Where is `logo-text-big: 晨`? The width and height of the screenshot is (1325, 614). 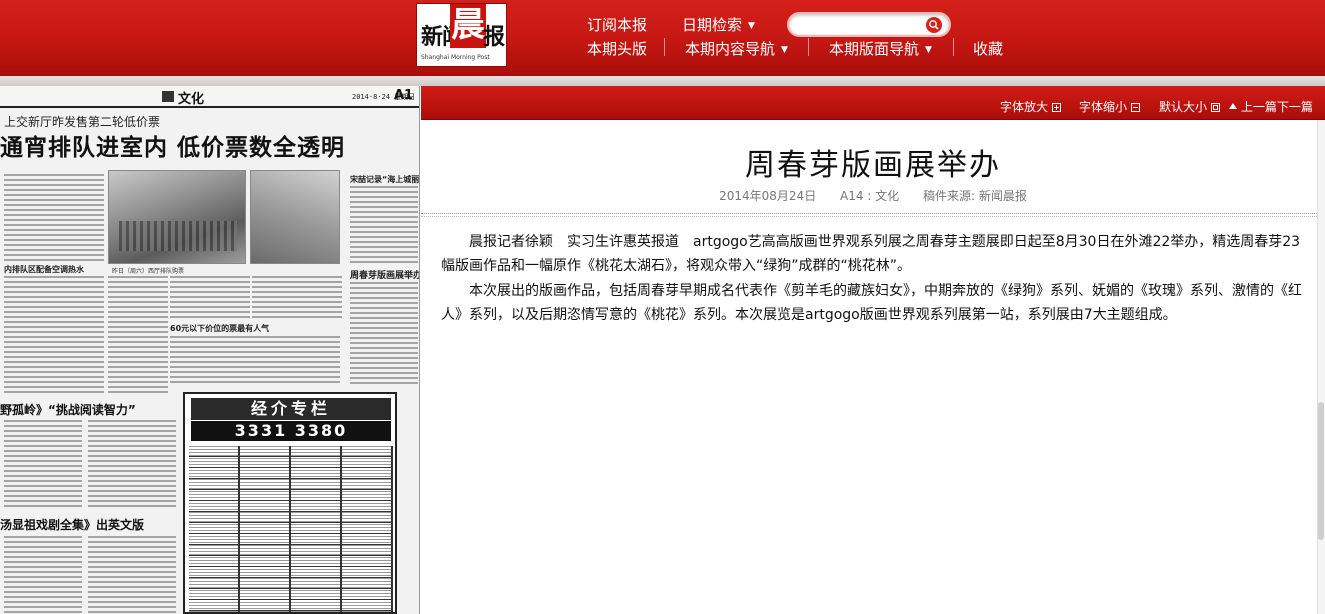 logo-text-big: 晨 is located at coordinates (468, 26).